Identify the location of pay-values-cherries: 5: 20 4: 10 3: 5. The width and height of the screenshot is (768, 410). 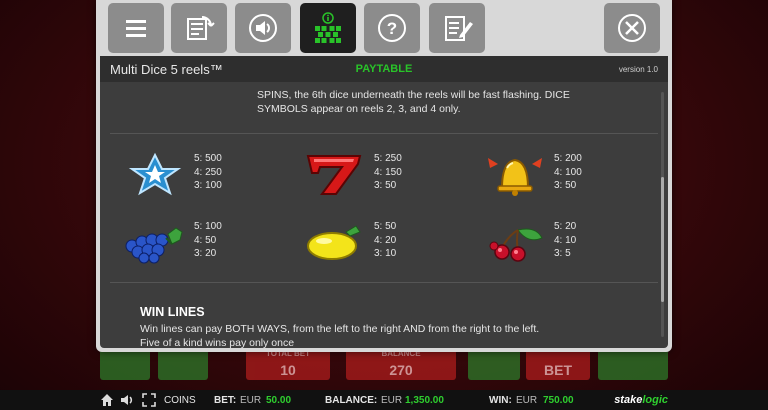
(565, 240).